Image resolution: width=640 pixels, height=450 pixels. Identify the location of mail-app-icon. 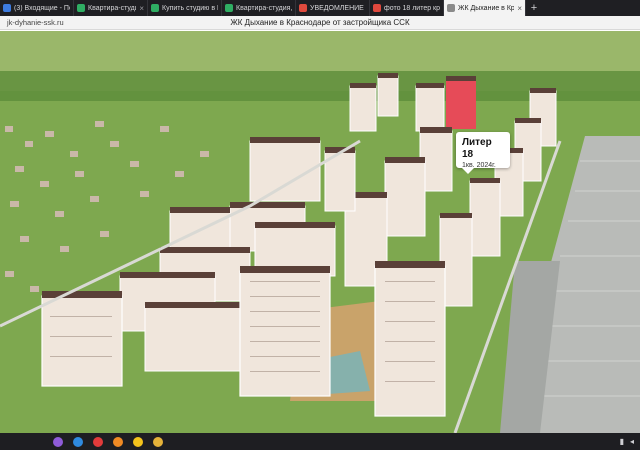
(158, 441).